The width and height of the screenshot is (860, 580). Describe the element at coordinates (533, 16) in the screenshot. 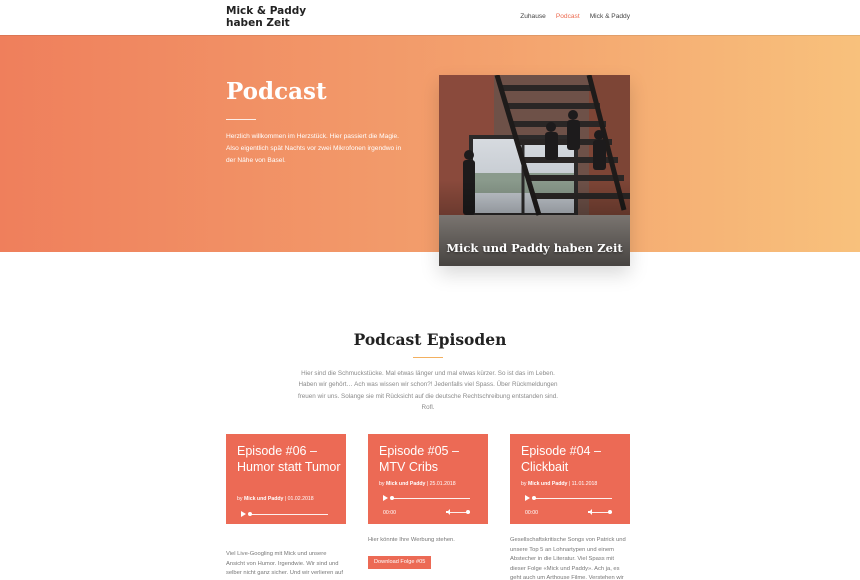

I see `nav-item-zuhause: Zuhause` at that location.